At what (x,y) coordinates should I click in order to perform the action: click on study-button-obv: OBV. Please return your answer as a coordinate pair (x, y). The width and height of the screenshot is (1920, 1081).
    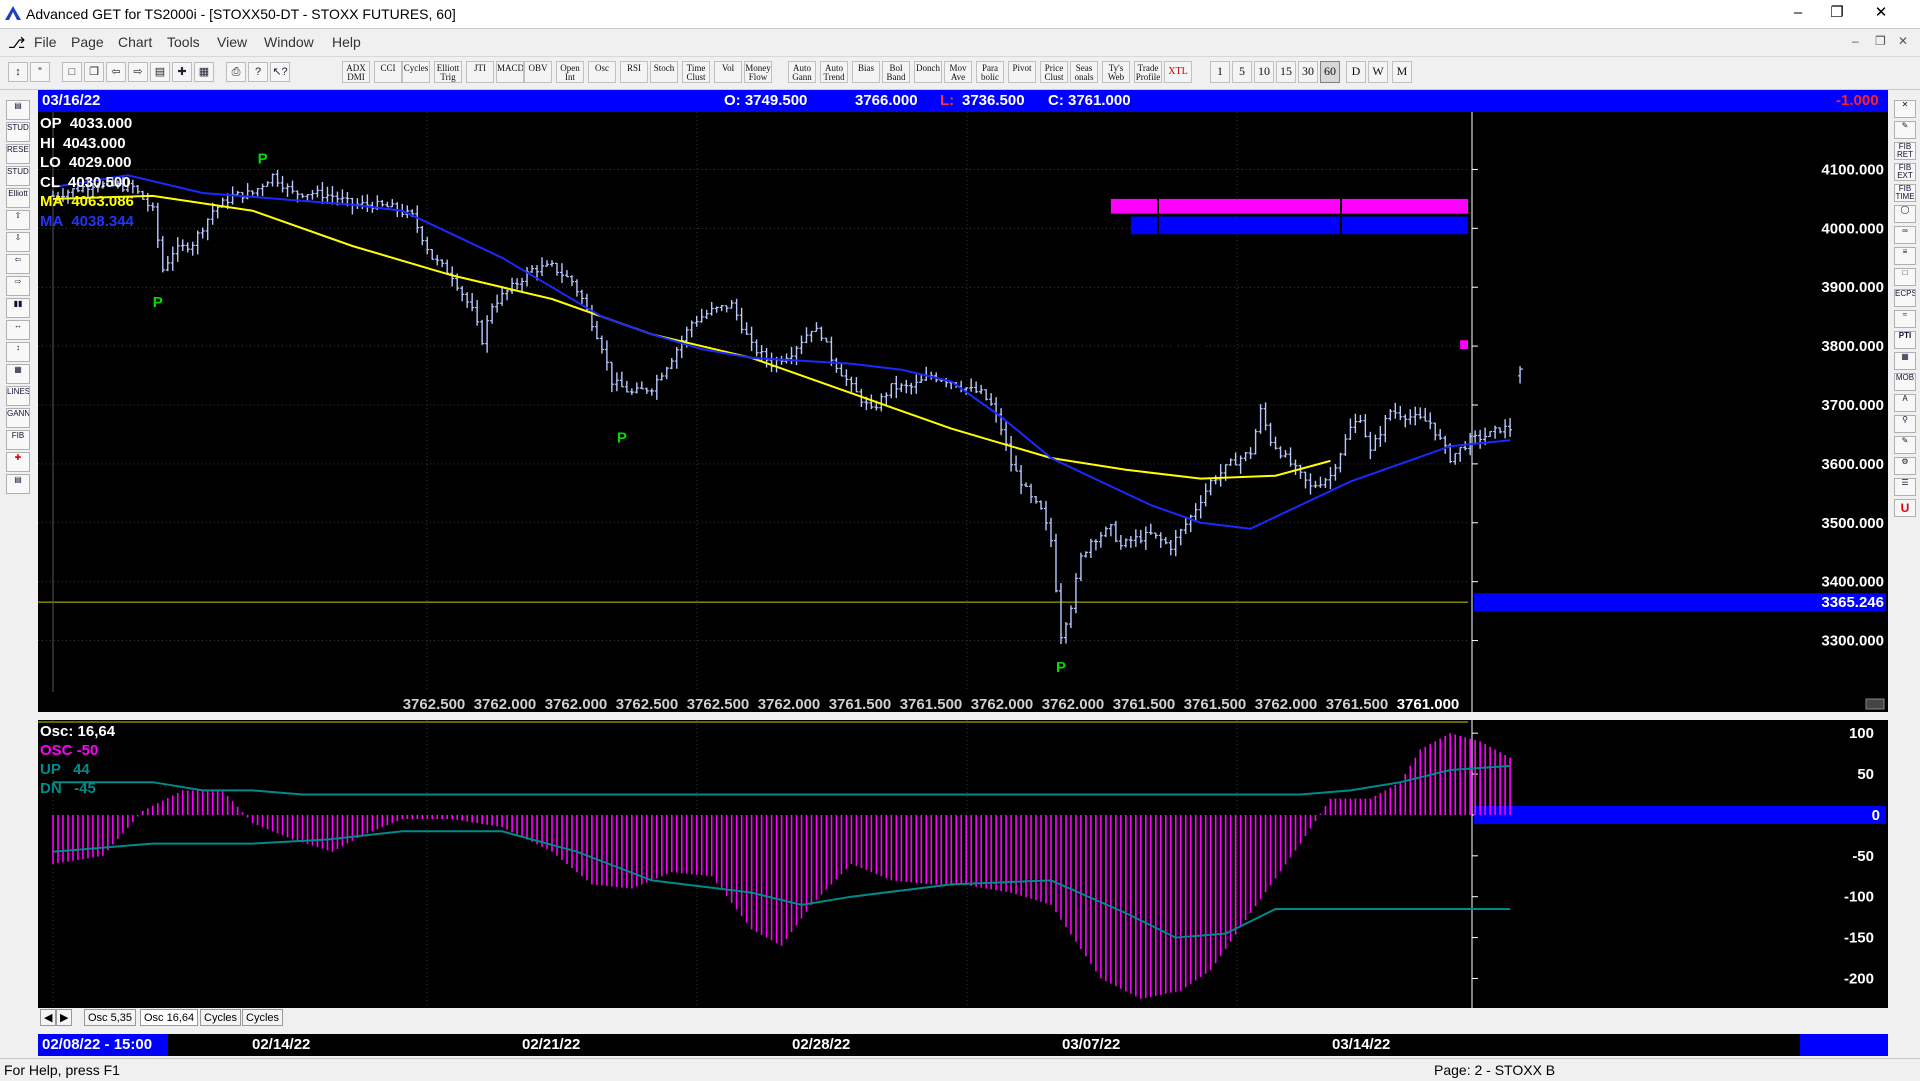
    Looking at the image, I should click on (538, 72).